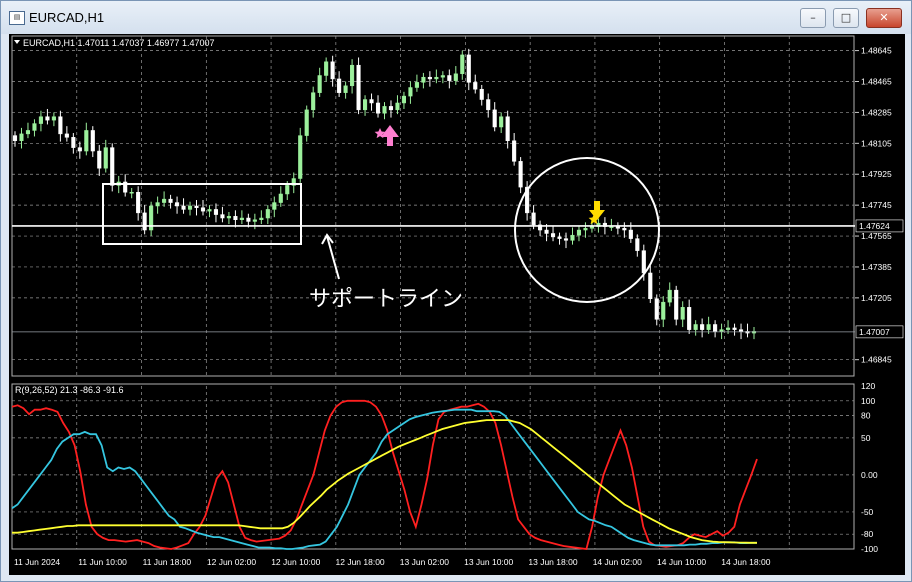 The image size is (912, 582). I want to click on y-tick-label: 1.47205, so click(876, 298).